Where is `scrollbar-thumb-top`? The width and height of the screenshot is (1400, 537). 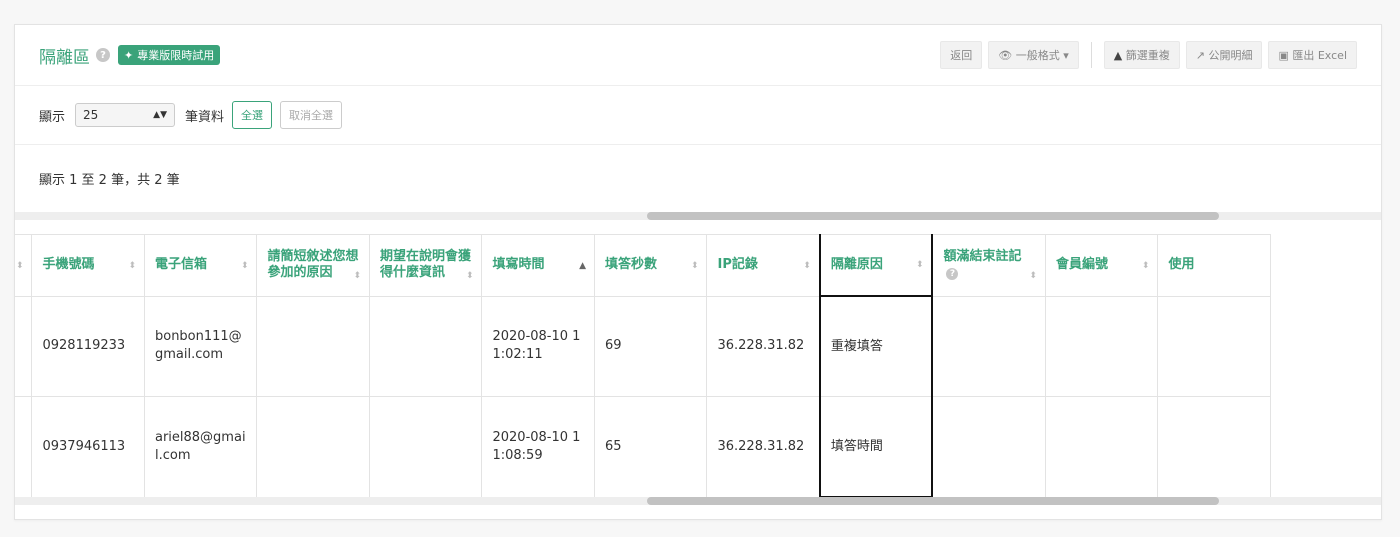
scrollbar-thumb-top is located at coordinates (933, 216).